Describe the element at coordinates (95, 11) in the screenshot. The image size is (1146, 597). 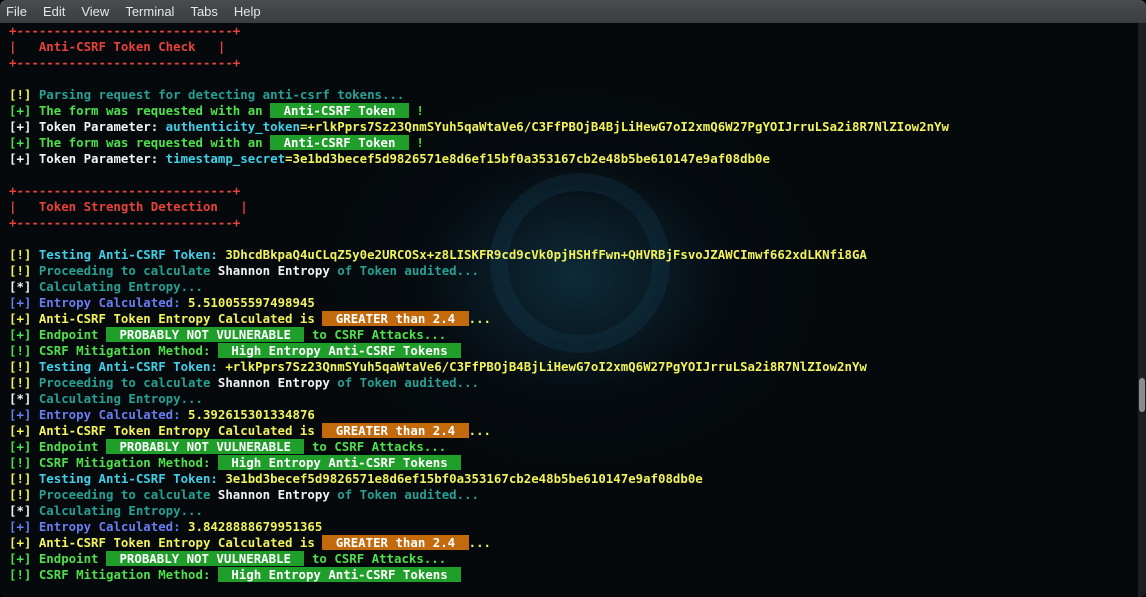
I see `menu-view: View` at that location.